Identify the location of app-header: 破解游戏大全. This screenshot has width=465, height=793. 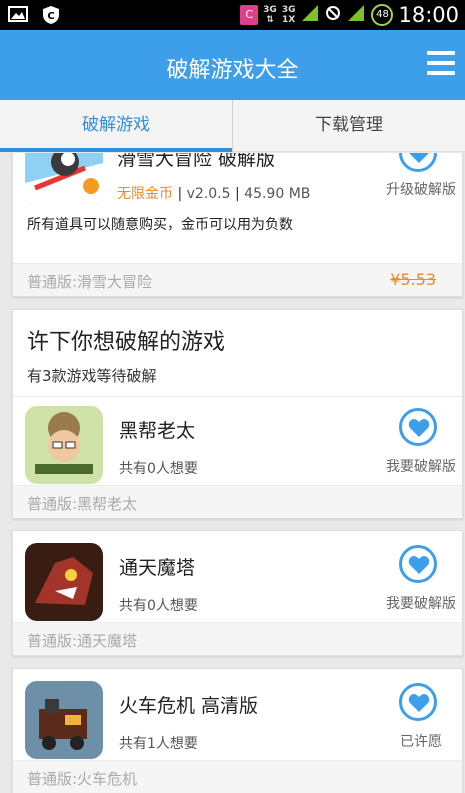
(232, 65).